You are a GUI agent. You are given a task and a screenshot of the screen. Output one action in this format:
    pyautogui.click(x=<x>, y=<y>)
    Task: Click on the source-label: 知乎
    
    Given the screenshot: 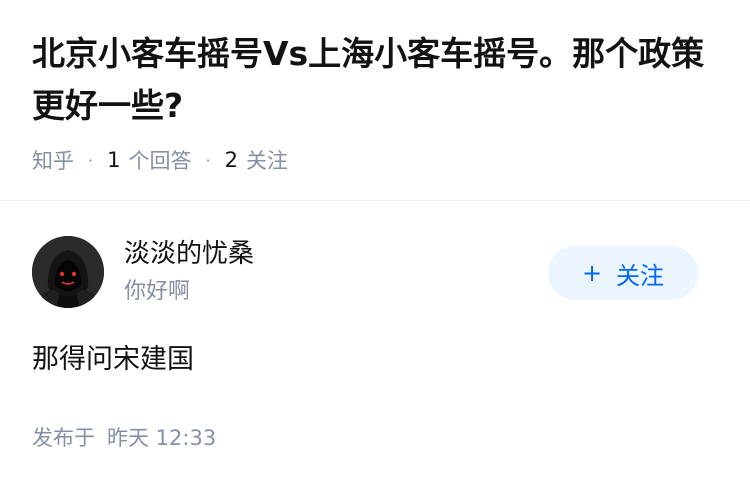 What is the action you would take?
    pyautogui.click(x=53, y=160)
    